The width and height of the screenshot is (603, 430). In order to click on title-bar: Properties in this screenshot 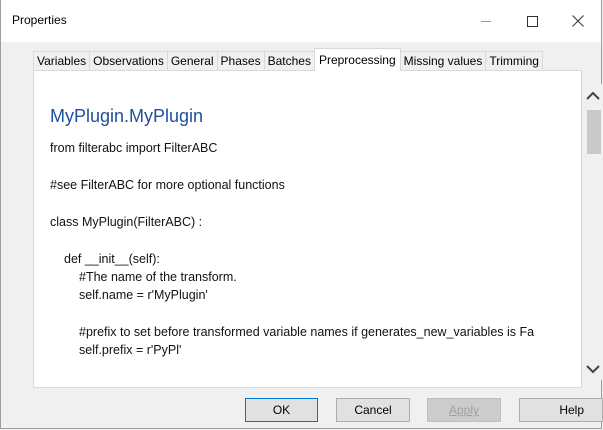, I will do `click(301, 21)`.